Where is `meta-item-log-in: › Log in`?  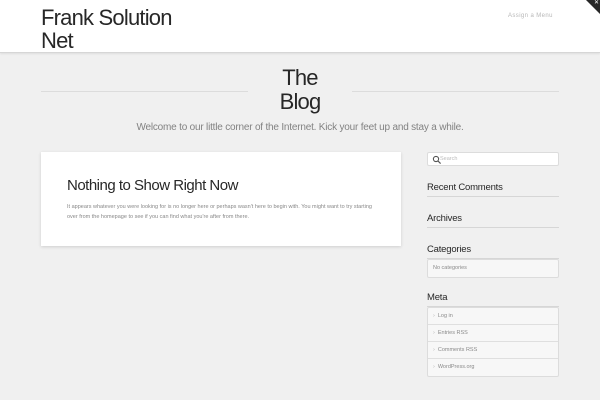
meta-item-log-in: › Log in is located at coordinates (493, 316).